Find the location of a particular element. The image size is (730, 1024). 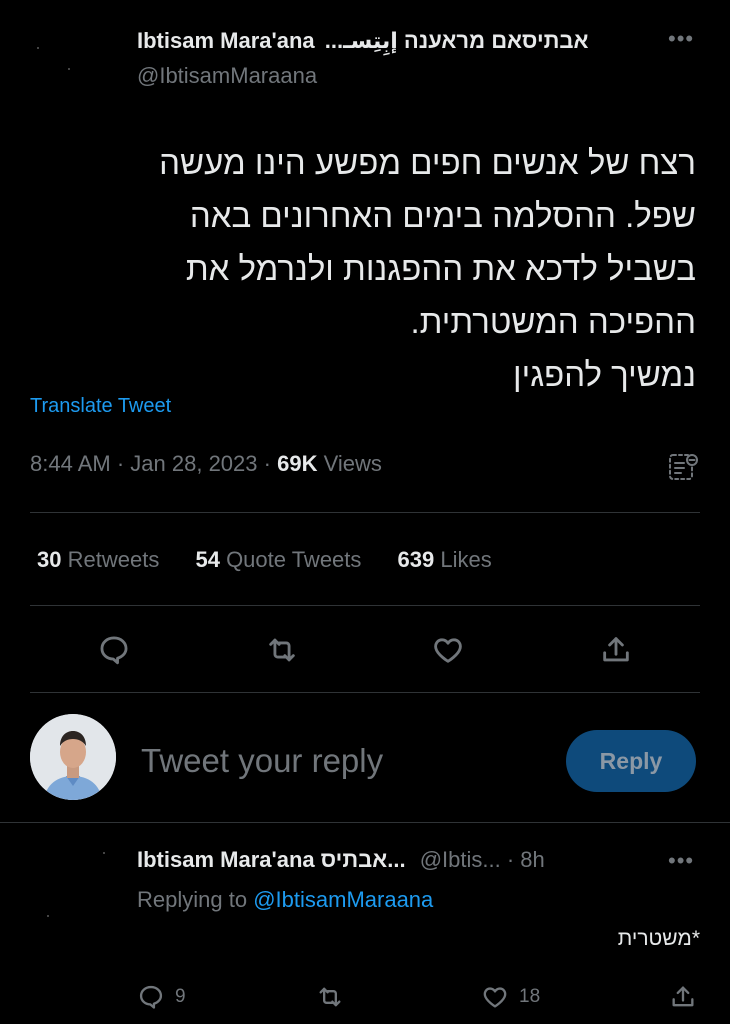

retweets-stat: 30 Retweets is located at coordinates (98, 559).